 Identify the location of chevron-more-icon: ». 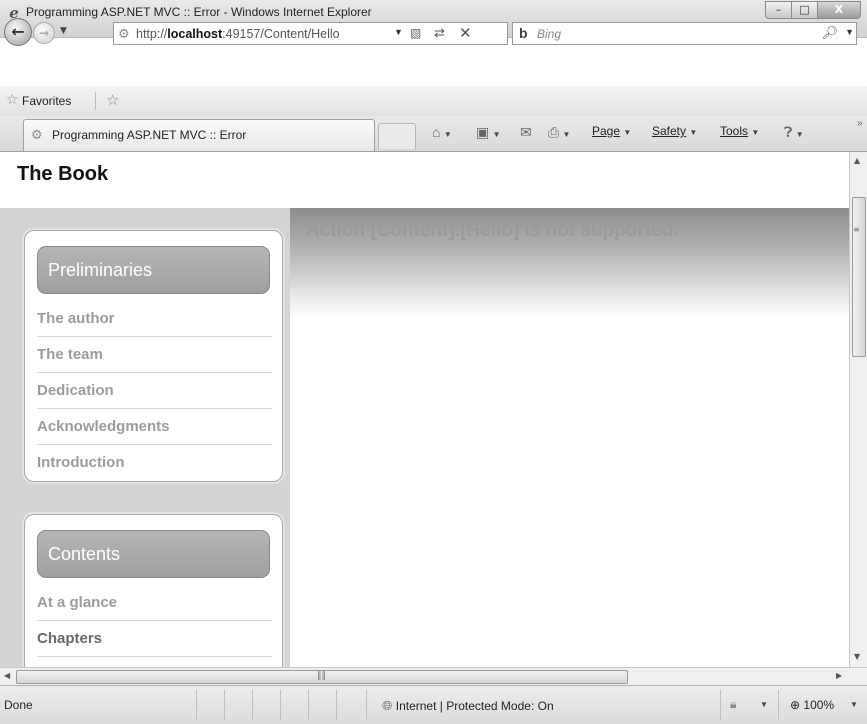
(860, 123).